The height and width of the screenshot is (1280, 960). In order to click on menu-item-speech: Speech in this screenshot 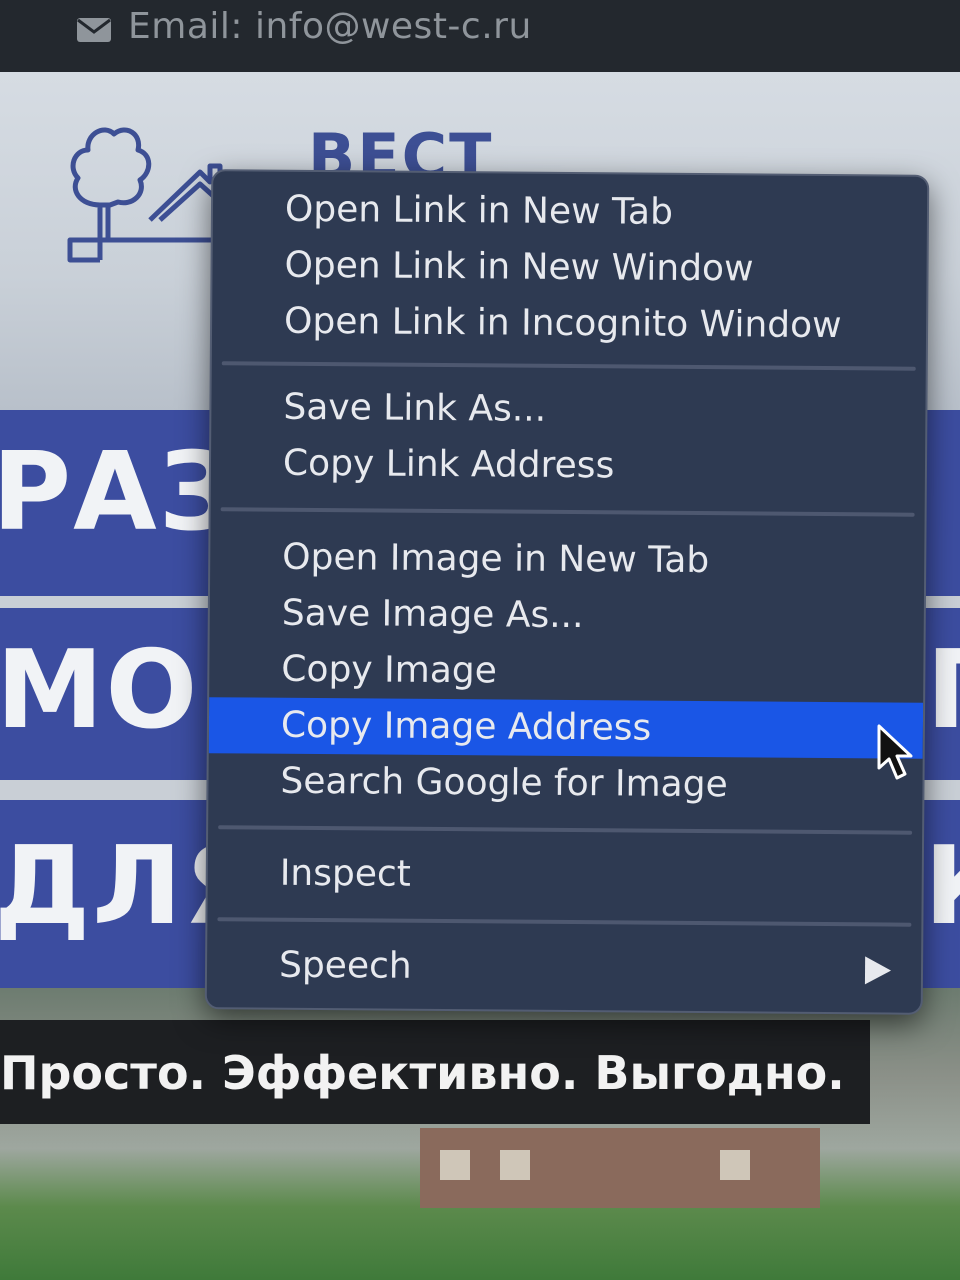, I will do `click(564, 968)`.